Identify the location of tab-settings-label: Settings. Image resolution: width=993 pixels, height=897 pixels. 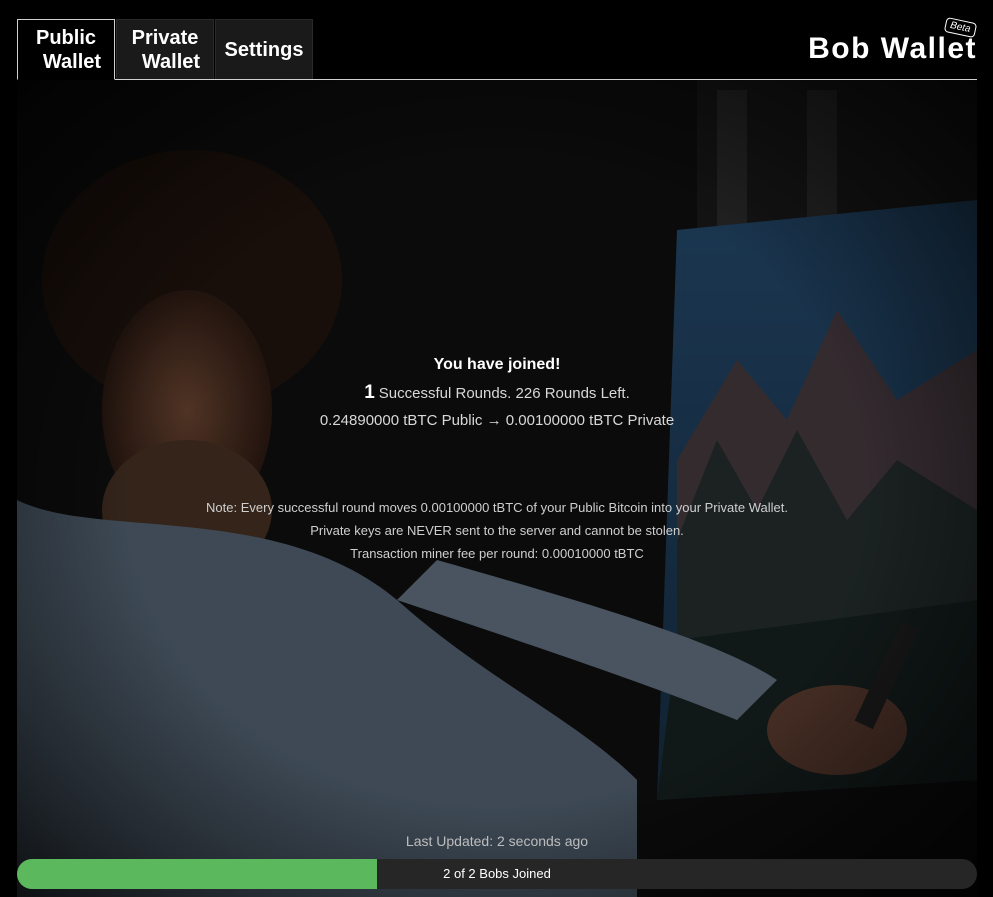
(264, 49).